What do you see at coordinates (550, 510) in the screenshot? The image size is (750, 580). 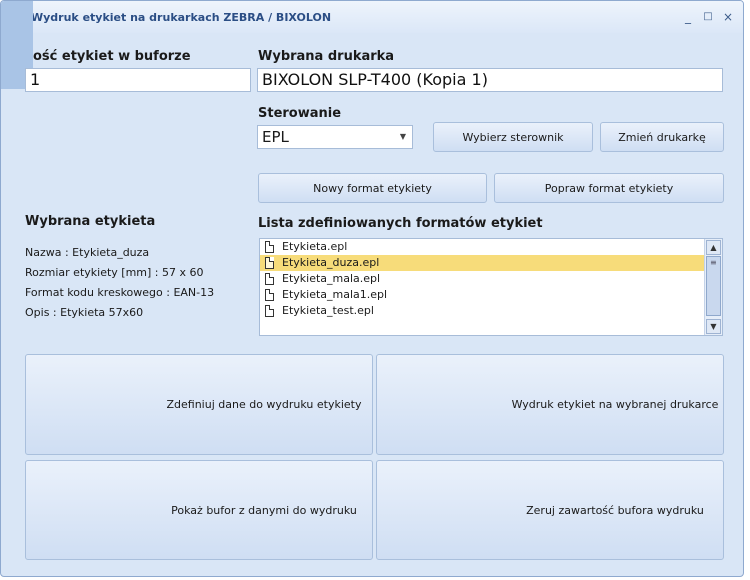 I see `clear-buffer-button: Zeruj zawartość bufora wydruku` at bounding box center [550, 510].